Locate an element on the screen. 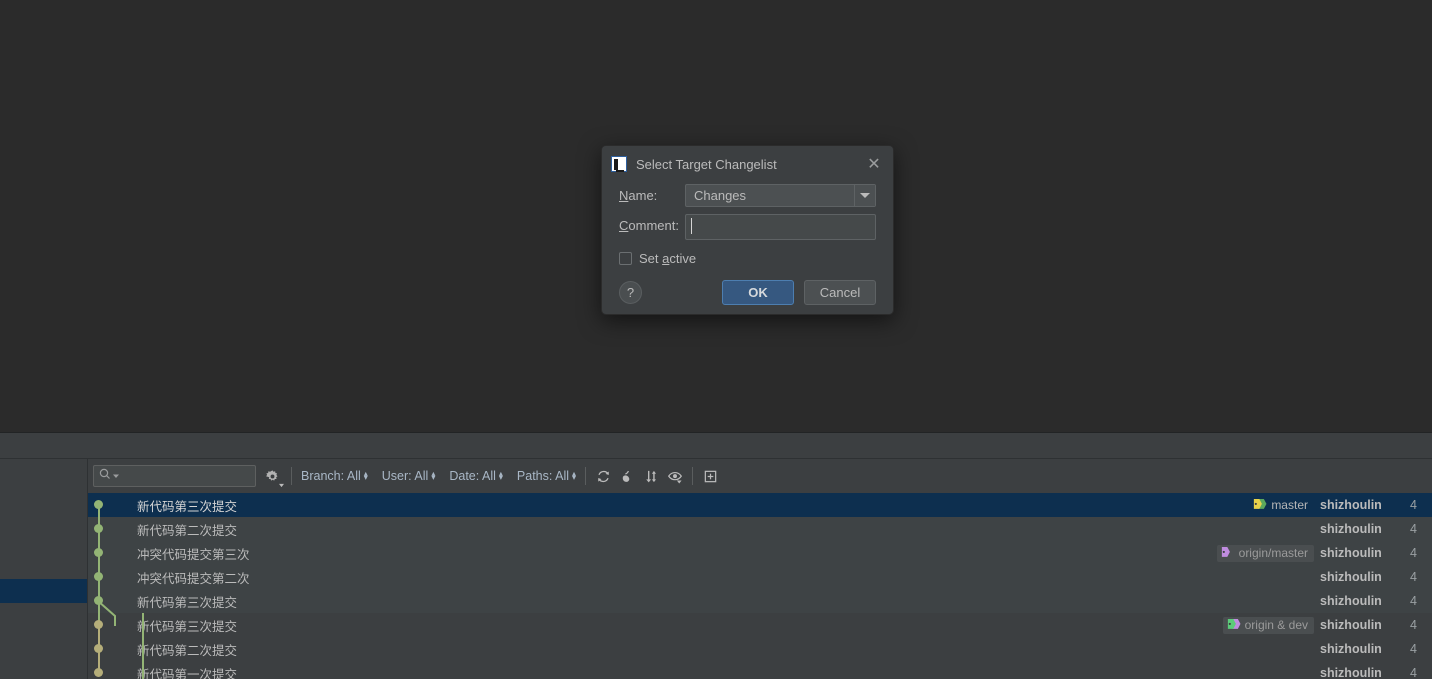 The image size is (1432, 679). branch-ref-label: master is located at coordinates (1289, 505).